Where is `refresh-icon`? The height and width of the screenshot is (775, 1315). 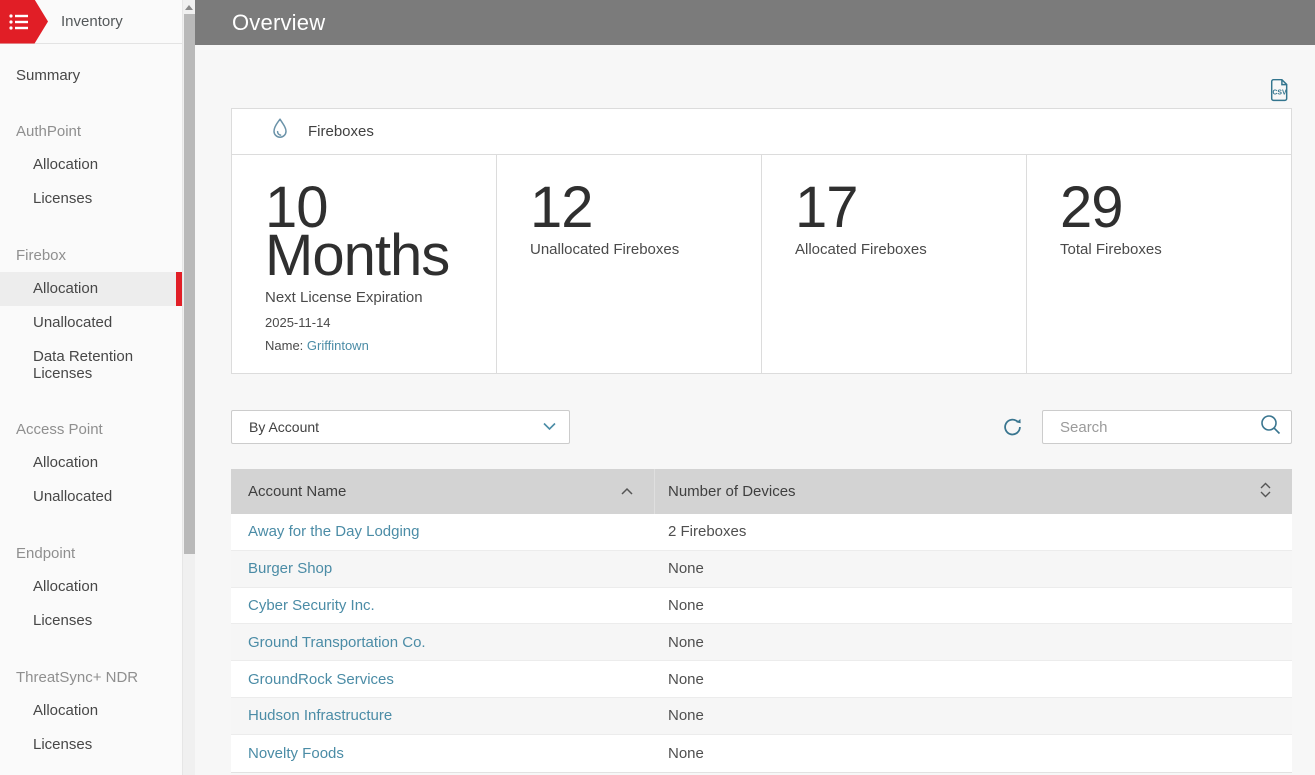 refresh-icon is located at coordinates (1012, 427).